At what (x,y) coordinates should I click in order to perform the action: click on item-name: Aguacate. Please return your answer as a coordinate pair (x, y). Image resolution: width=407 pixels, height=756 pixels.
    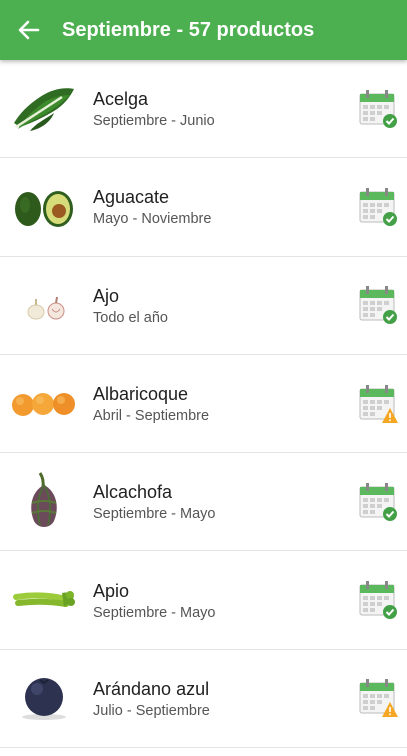
    Looking at the image, I should click on (131, 197).